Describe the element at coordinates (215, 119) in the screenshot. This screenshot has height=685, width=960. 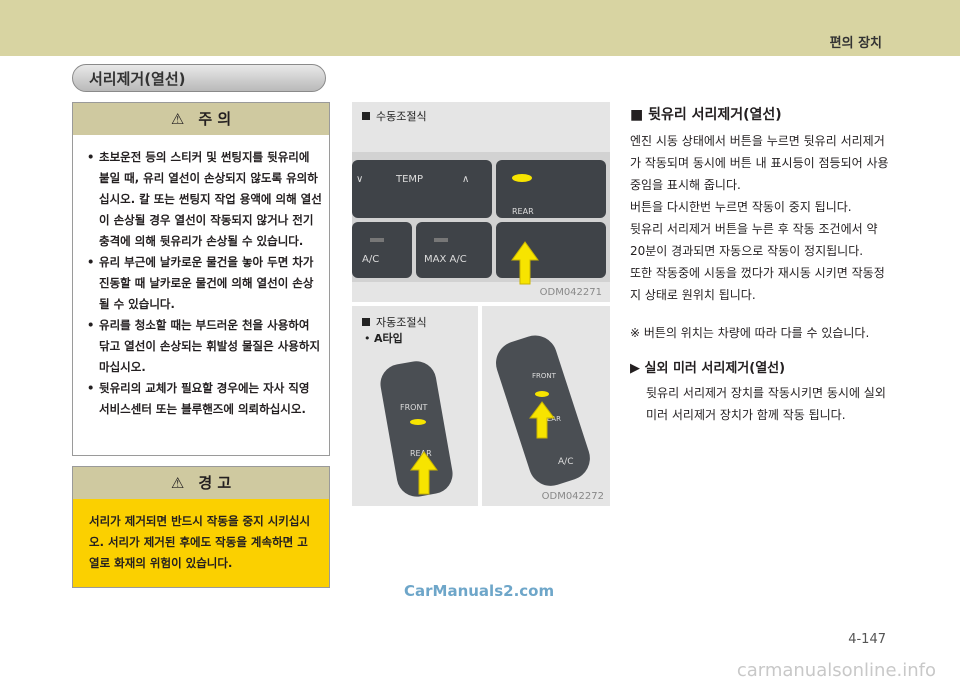
I see `caution-label: 주 의` at that location.